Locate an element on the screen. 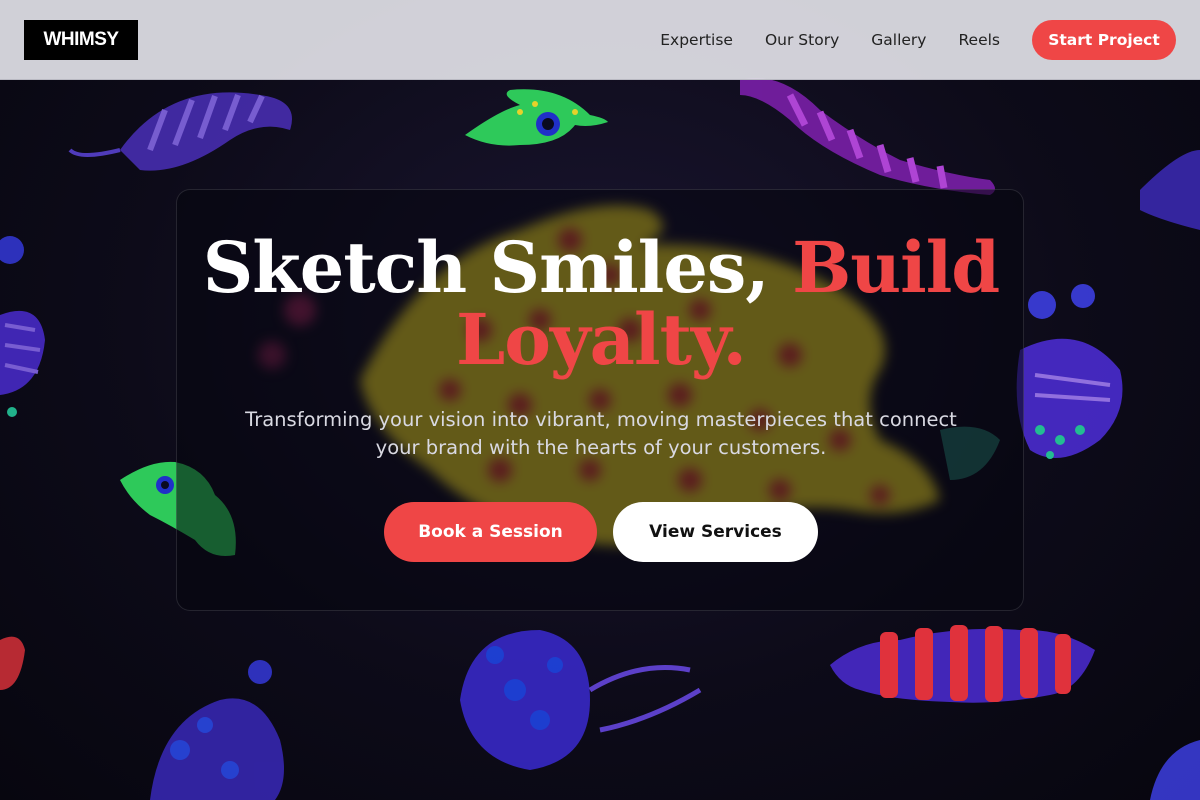 The width and height of the screenshot is (1200, 800). magenta-striped-creature is located at coordinates (867, 136).